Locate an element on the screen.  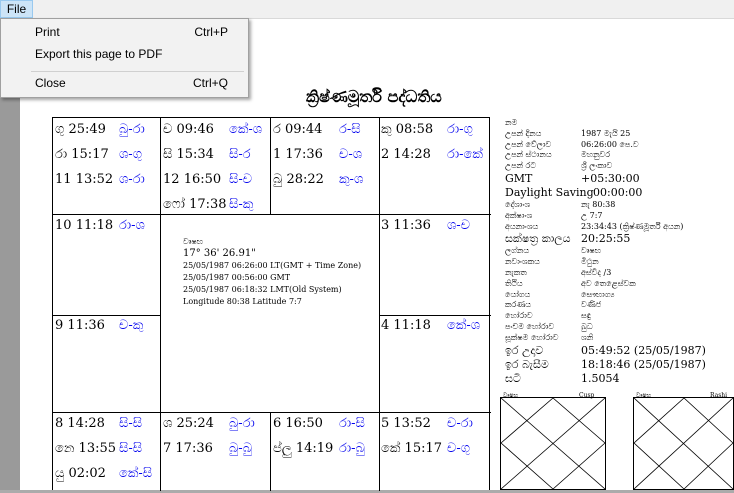
menu-item-print: Print Ctrl+P is located at coordinates (137, 32).